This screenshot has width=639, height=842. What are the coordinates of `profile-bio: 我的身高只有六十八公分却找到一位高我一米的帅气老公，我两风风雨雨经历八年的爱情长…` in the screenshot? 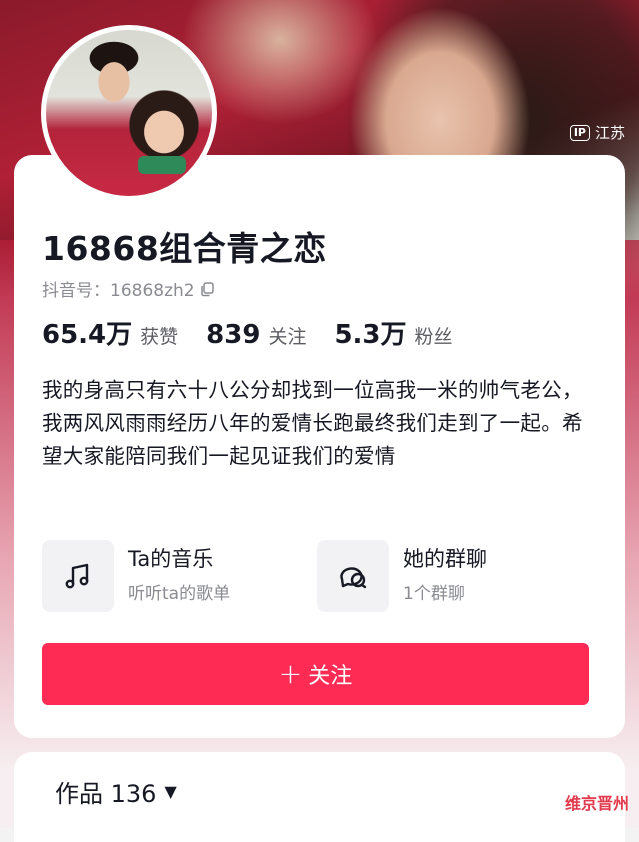 It's located at (312, 423).